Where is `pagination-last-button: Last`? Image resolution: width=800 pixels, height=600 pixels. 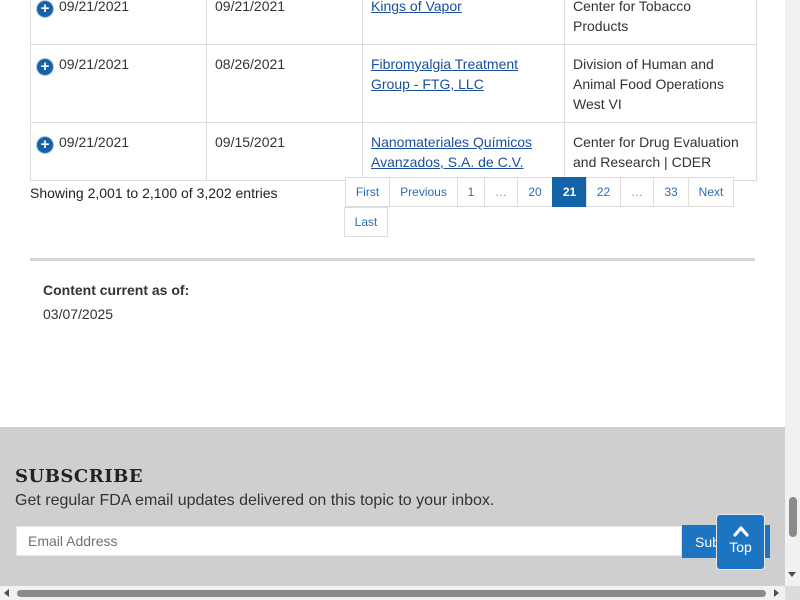
pagination-last-button: Last is located at coordinates (366, 222).